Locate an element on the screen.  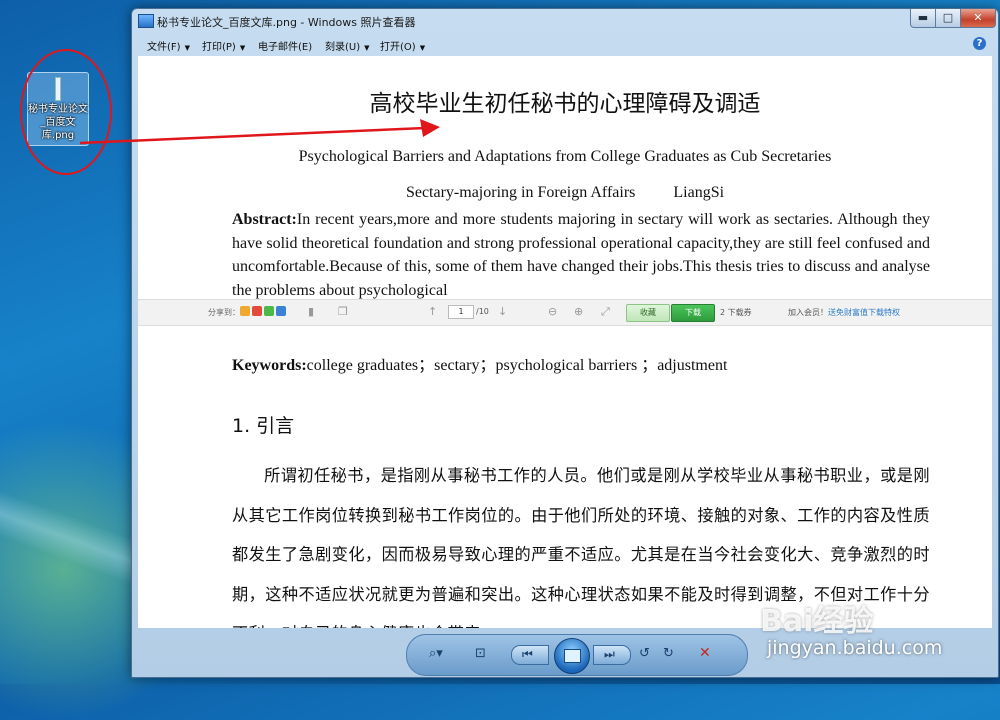
menu-bar: 文件(F) ▼ 打印(P) ▼ 电子邮件(E) 刻录(U) ▼ 打开(O) ▼ ? is located at coordinates (564, 45).